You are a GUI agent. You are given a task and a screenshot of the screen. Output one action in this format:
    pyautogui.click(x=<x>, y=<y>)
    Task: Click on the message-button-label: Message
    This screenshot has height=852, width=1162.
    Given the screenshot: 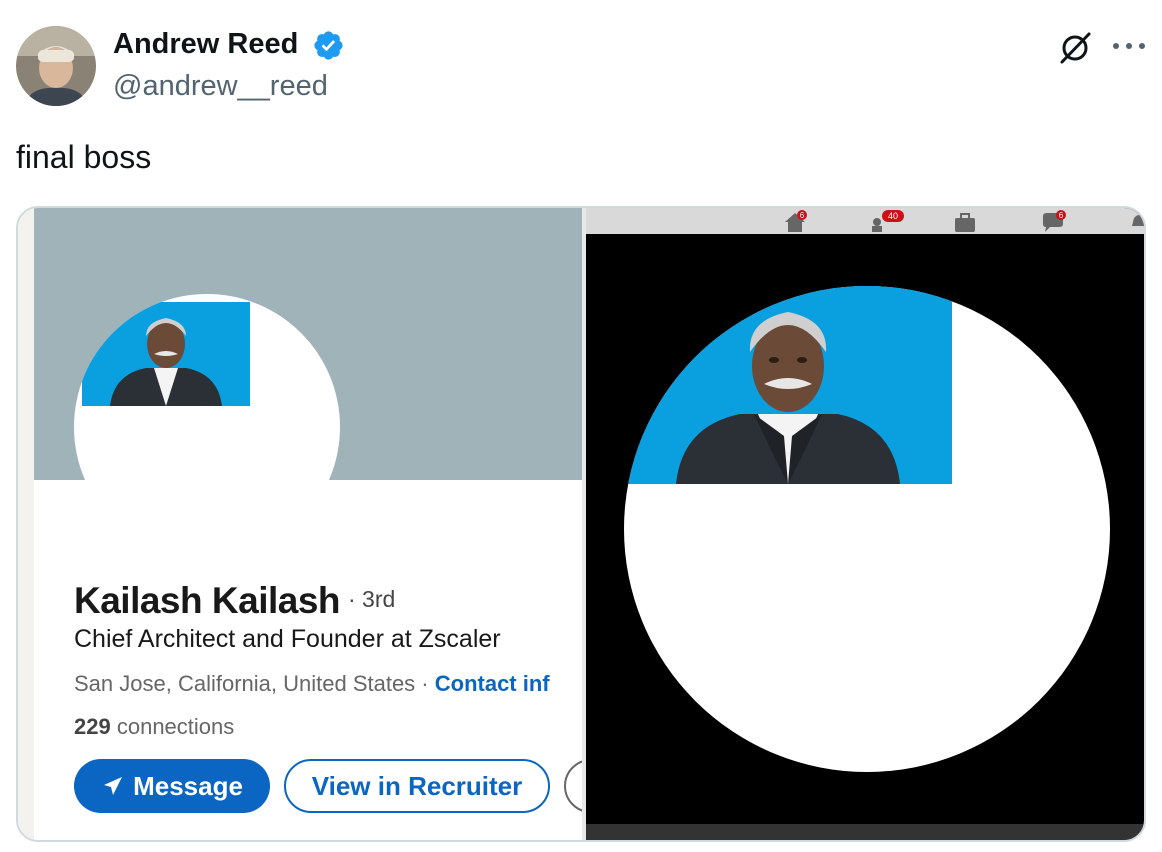 What is the action you would take?
    pyautogui.click(x=188, y=785)
    